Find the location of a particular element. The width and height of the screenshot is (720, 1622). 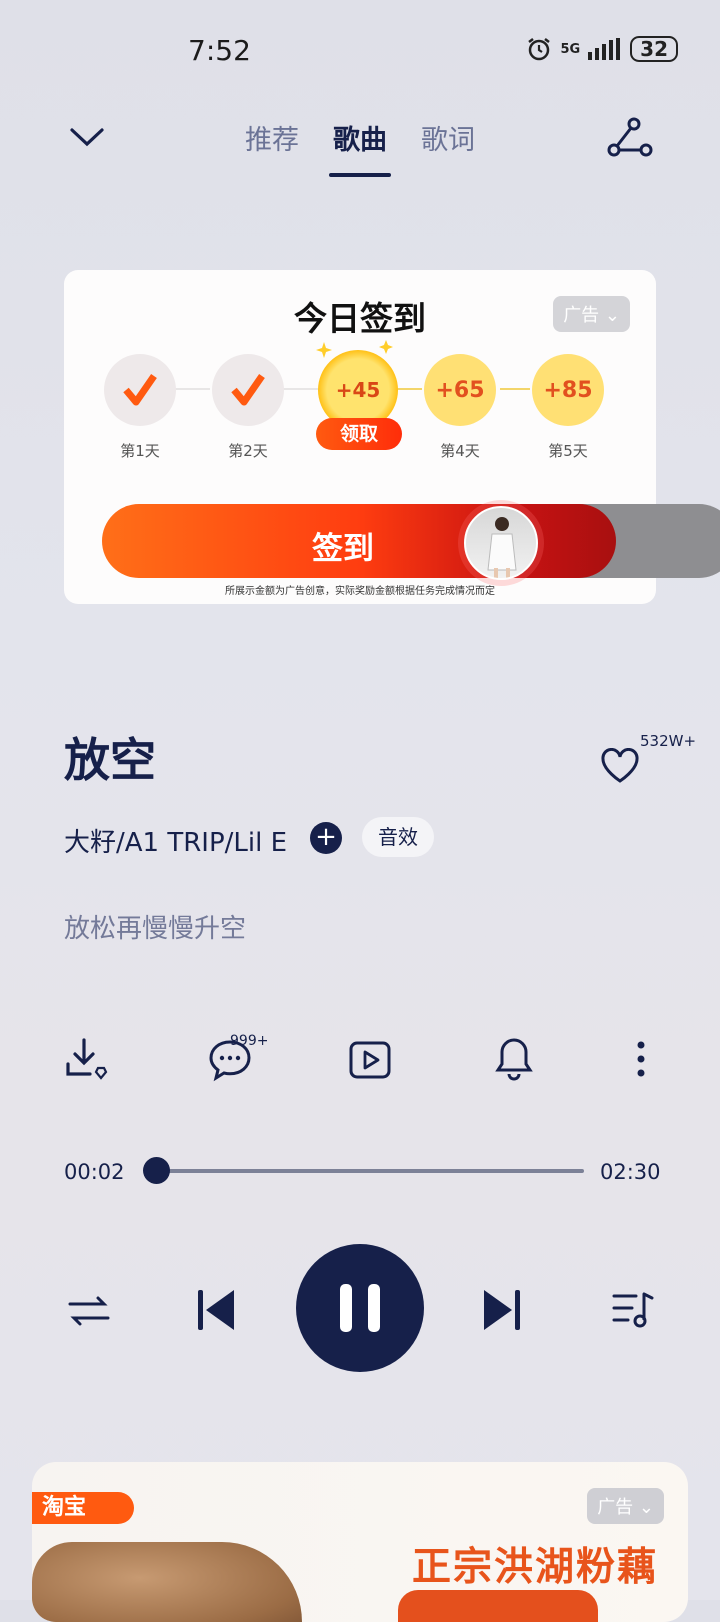

pause-icon is located at coordinates (360, 1308).